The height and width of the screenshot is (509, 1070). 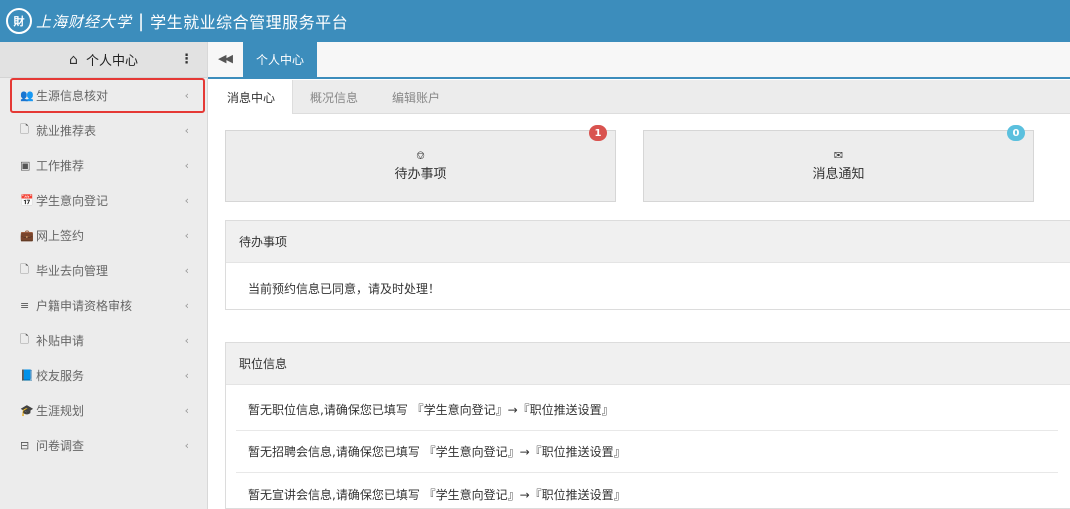 What do you see at coordinates (27, 410) in the screenshot?
I see `graduation-cap-icon: 🎓` at bounding box center [27, 410].